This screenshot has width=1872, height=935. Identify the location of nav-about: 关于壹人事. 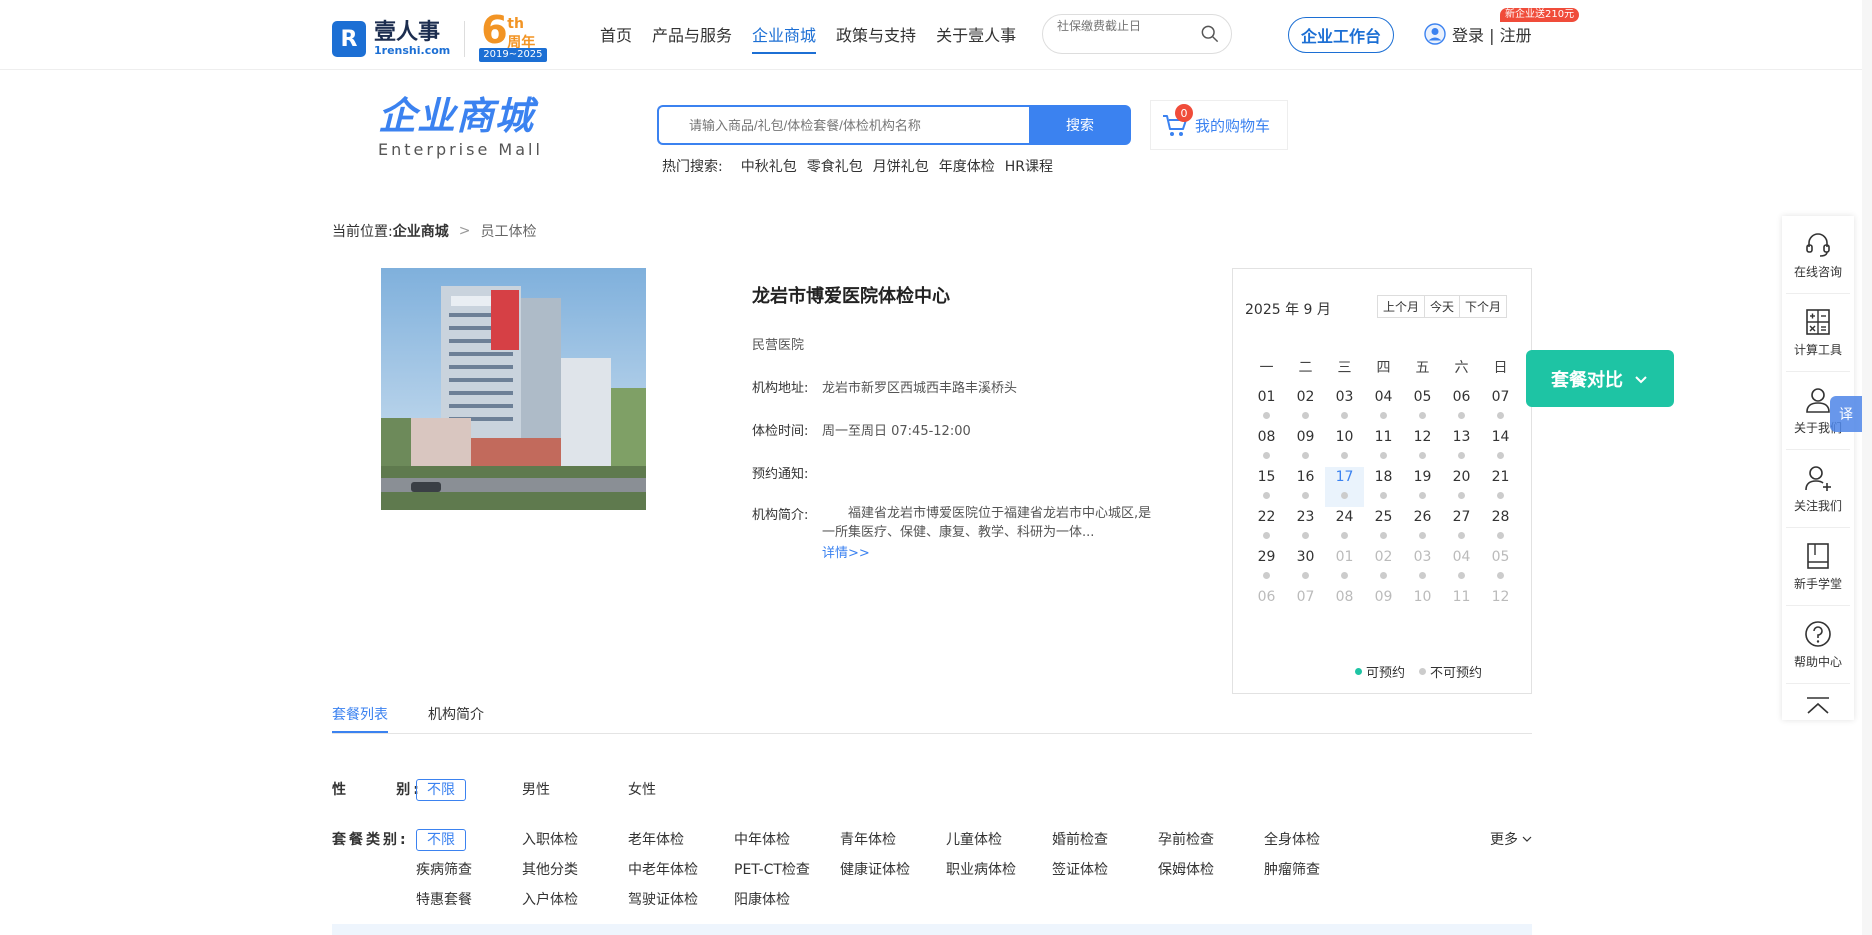
(976, 38).